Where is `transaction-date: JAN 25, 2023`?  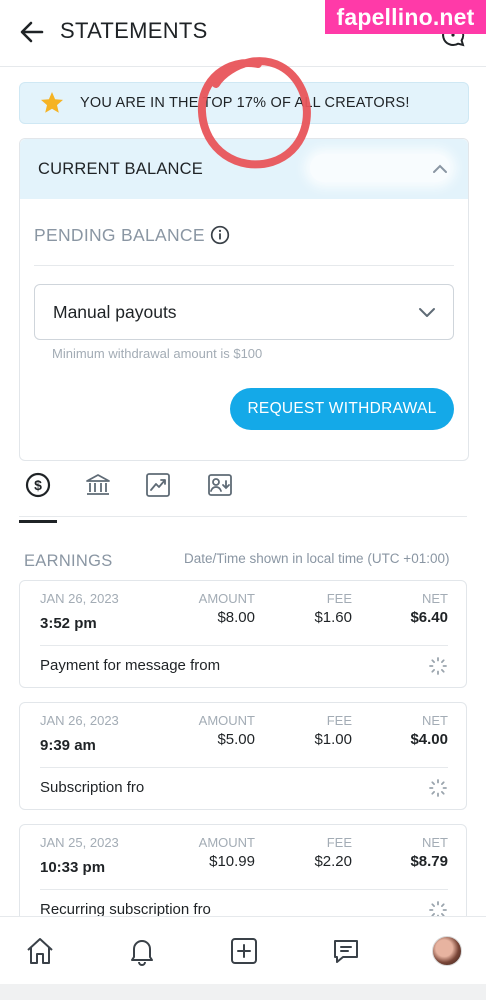
transaction-date: JAN 25, 2023 is located at coordinates (79, 842).